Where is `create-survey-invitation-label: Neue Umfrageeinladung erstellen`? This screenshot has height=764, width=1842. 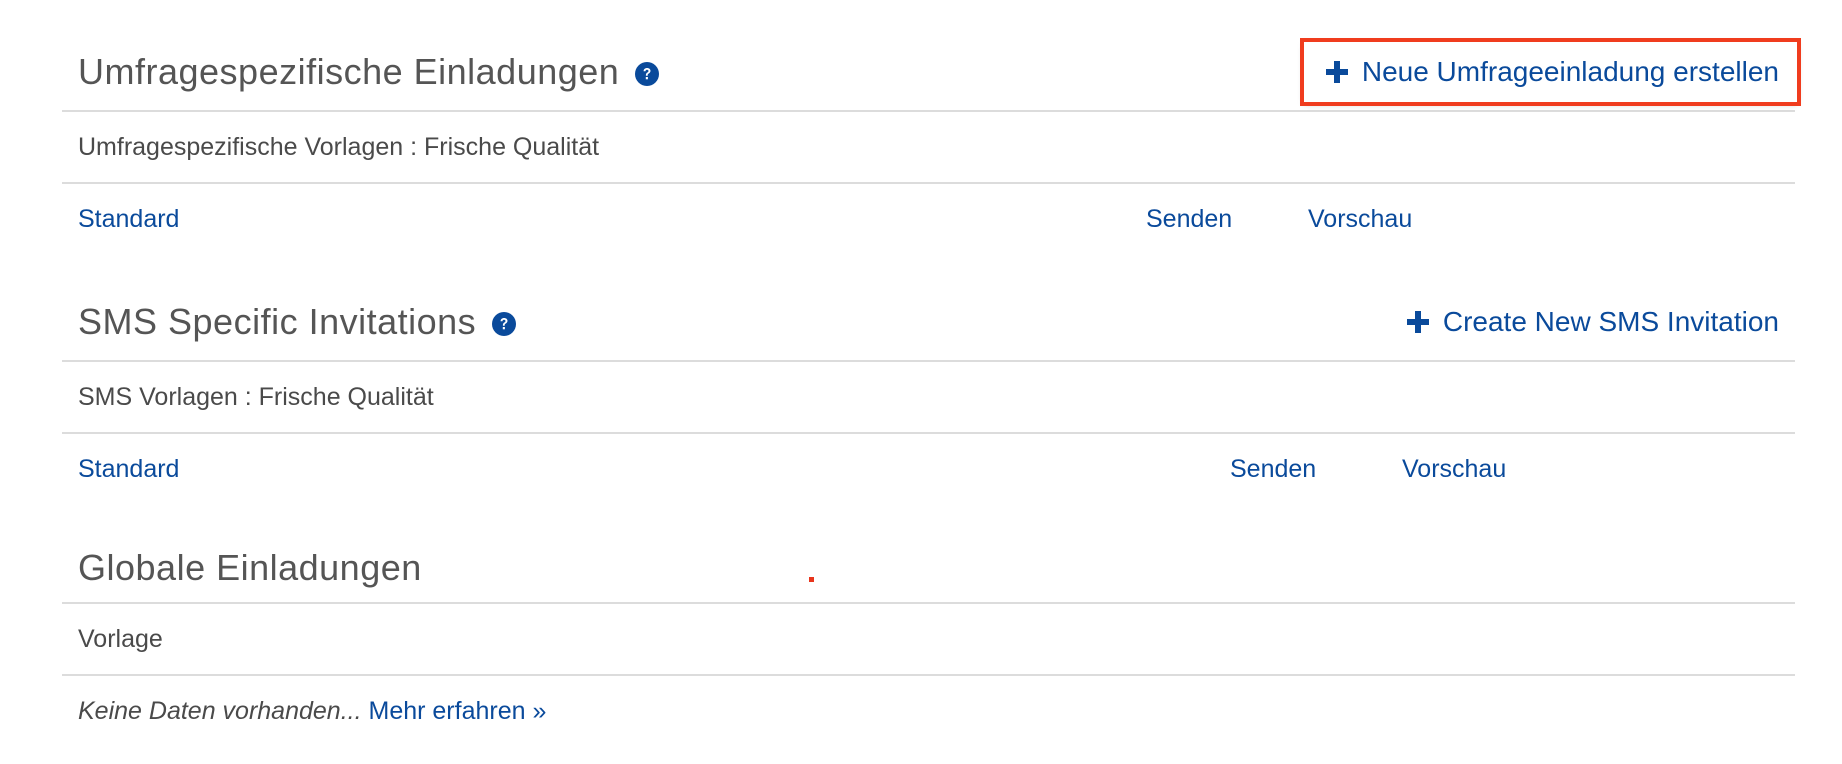
create-survey-invitation-label: Neue Umfrageeinladung erstellen is located at coordinates (1570, 71).